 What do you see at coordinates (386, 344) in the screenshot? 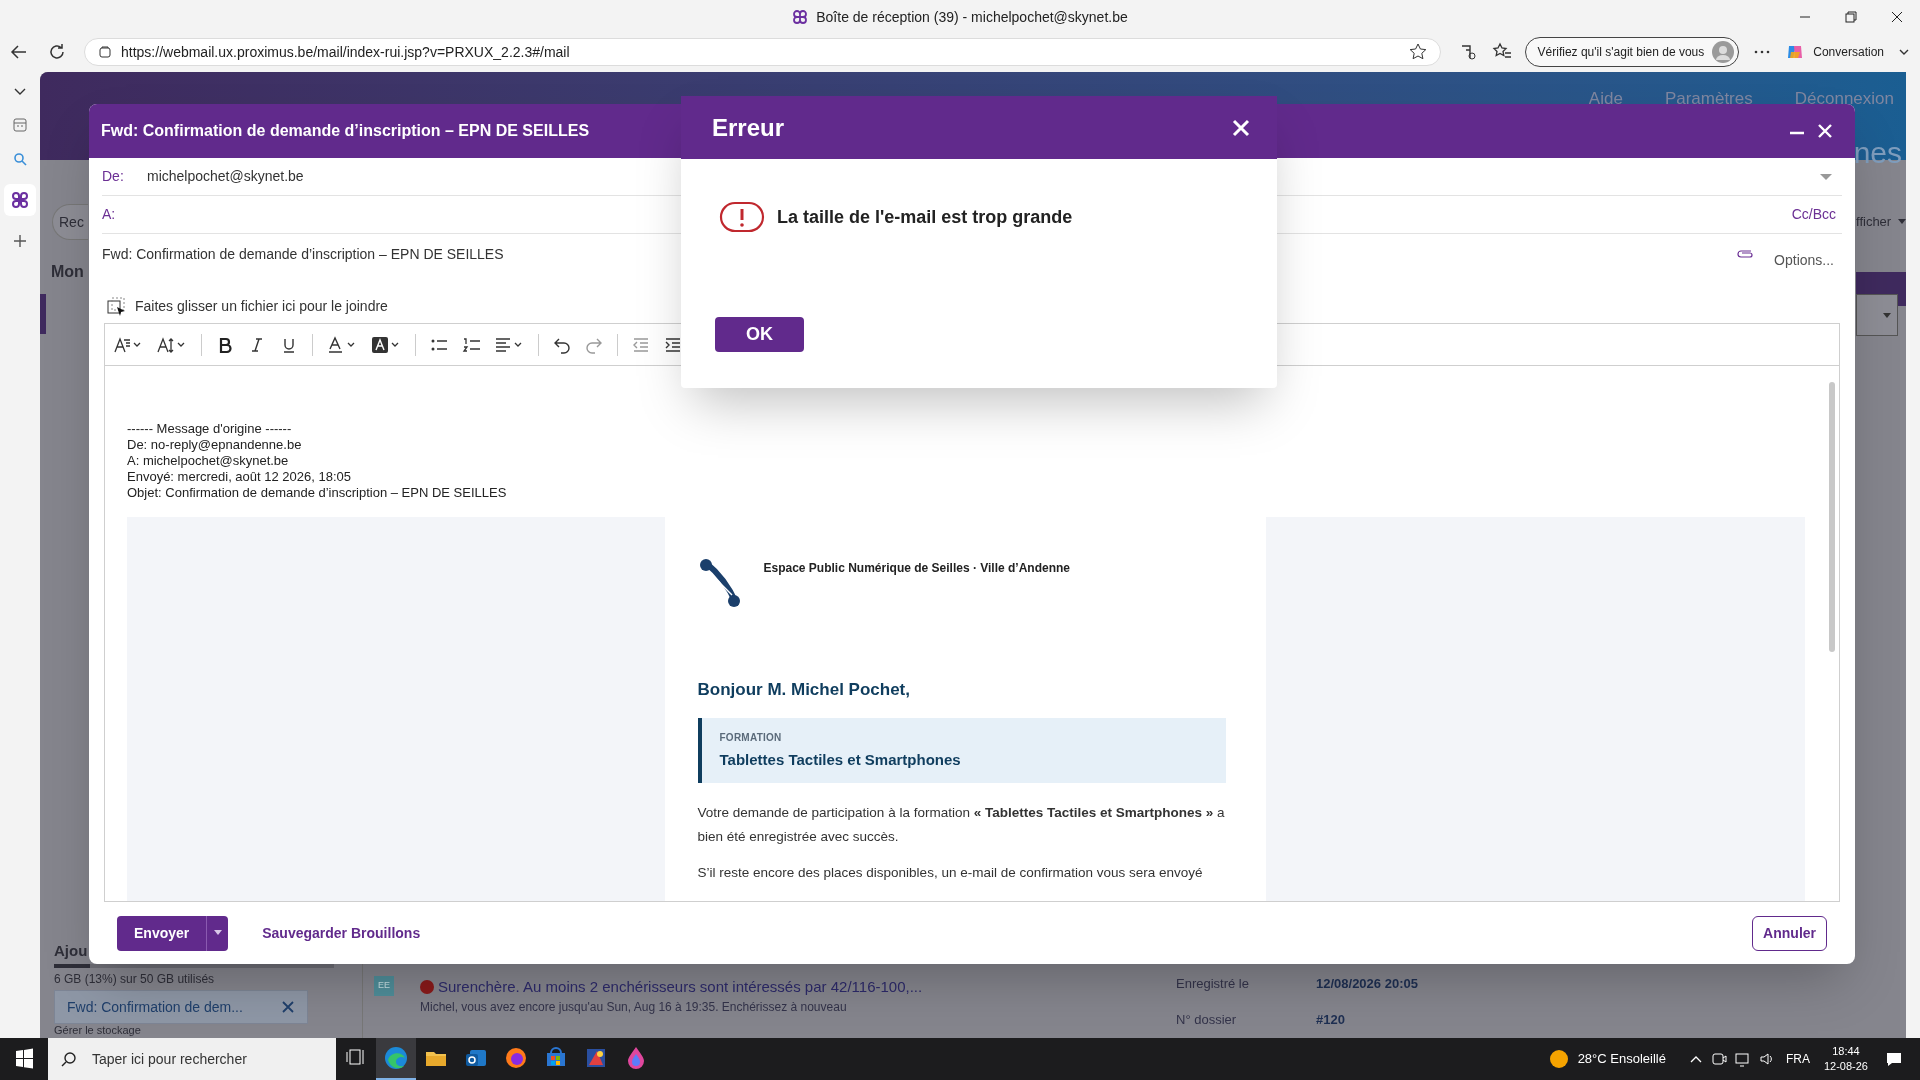
I see `highlight-icon` at bounding box center [386, 344].